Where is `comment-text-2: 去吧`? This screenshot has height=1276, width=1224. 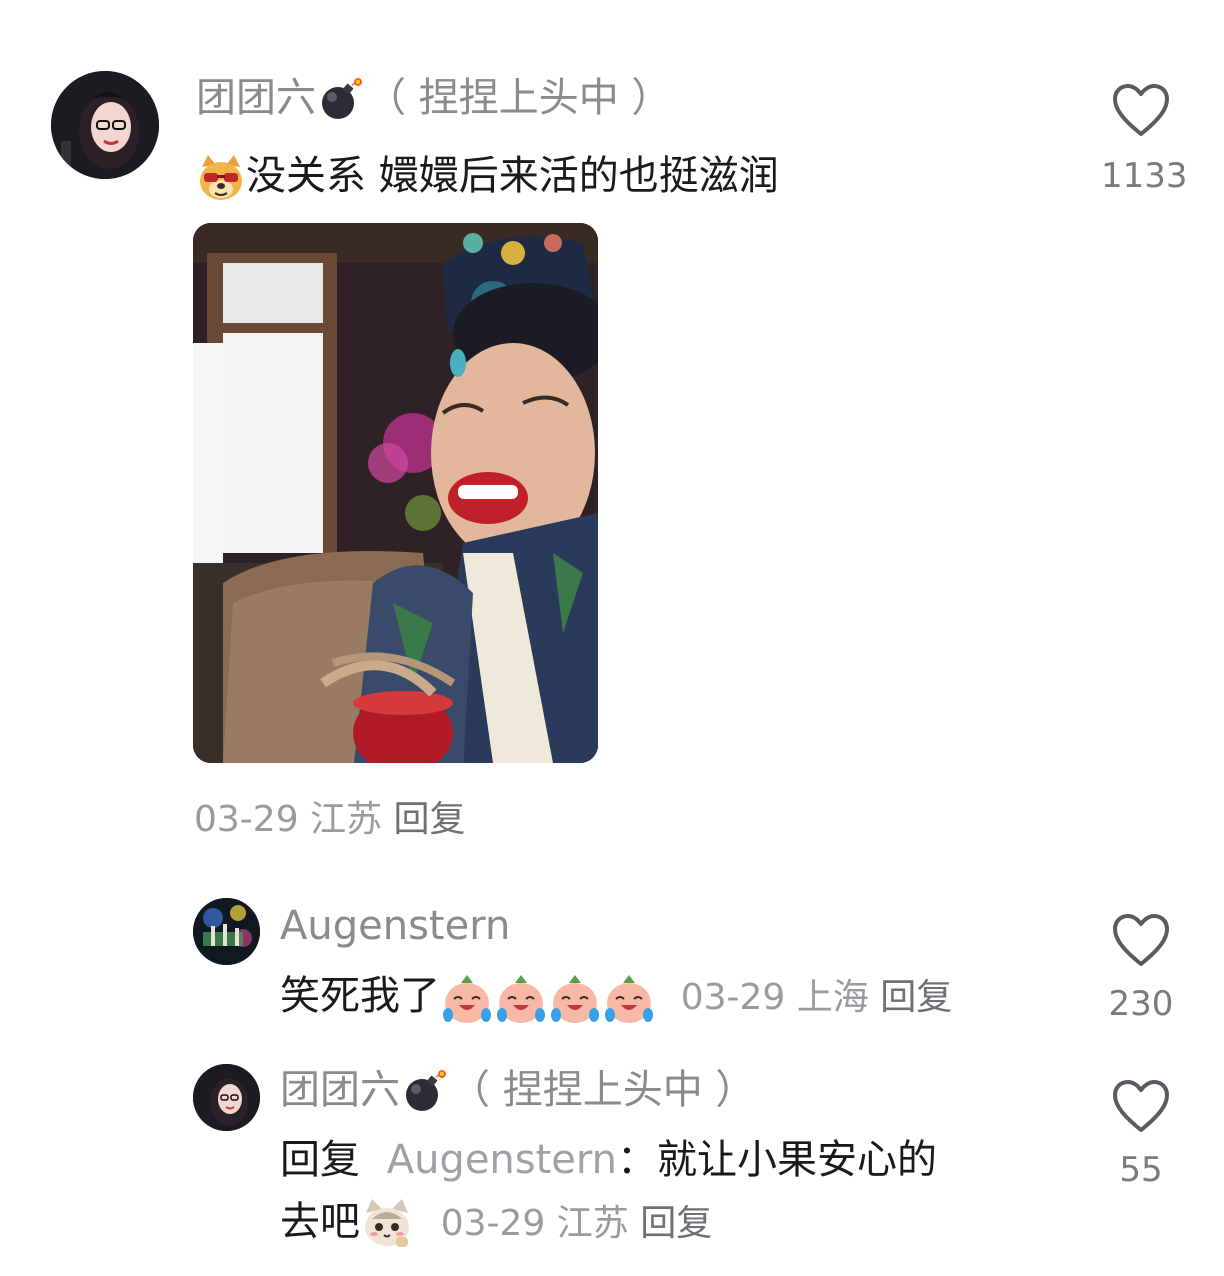
comment-text-2: 去吧 is located at coordinates (320, 1222).